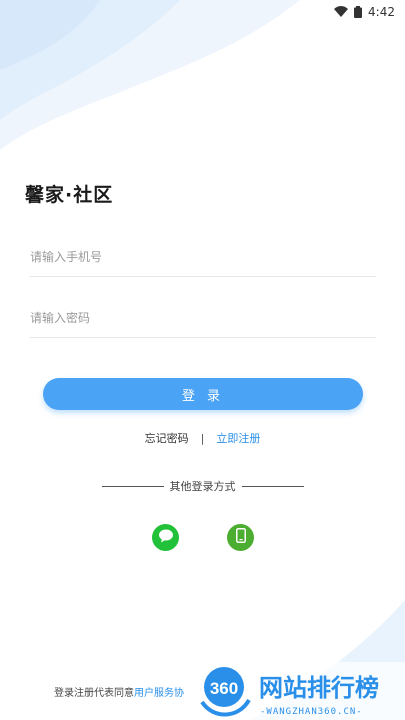  Describe the element at coordinates (167, 438) in the screenshot. I see `forgot-password-link: 忘记密码` at that location.